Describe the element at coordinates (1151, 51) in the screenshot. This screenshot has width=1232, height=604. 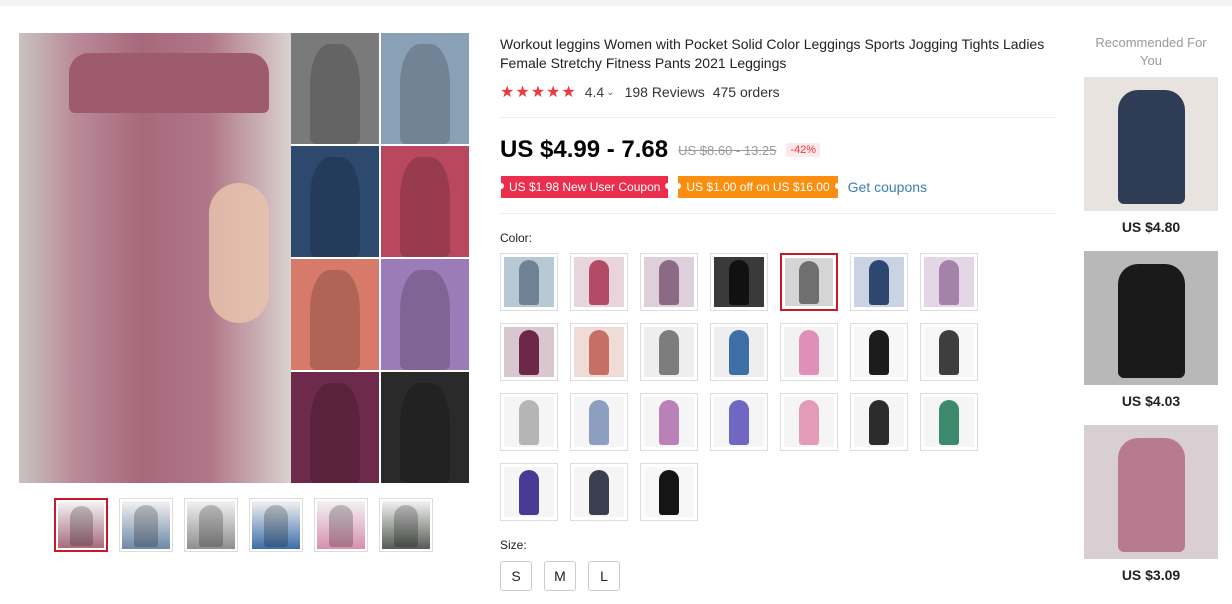
I see `recommended-title: Recommended For You` at that location.